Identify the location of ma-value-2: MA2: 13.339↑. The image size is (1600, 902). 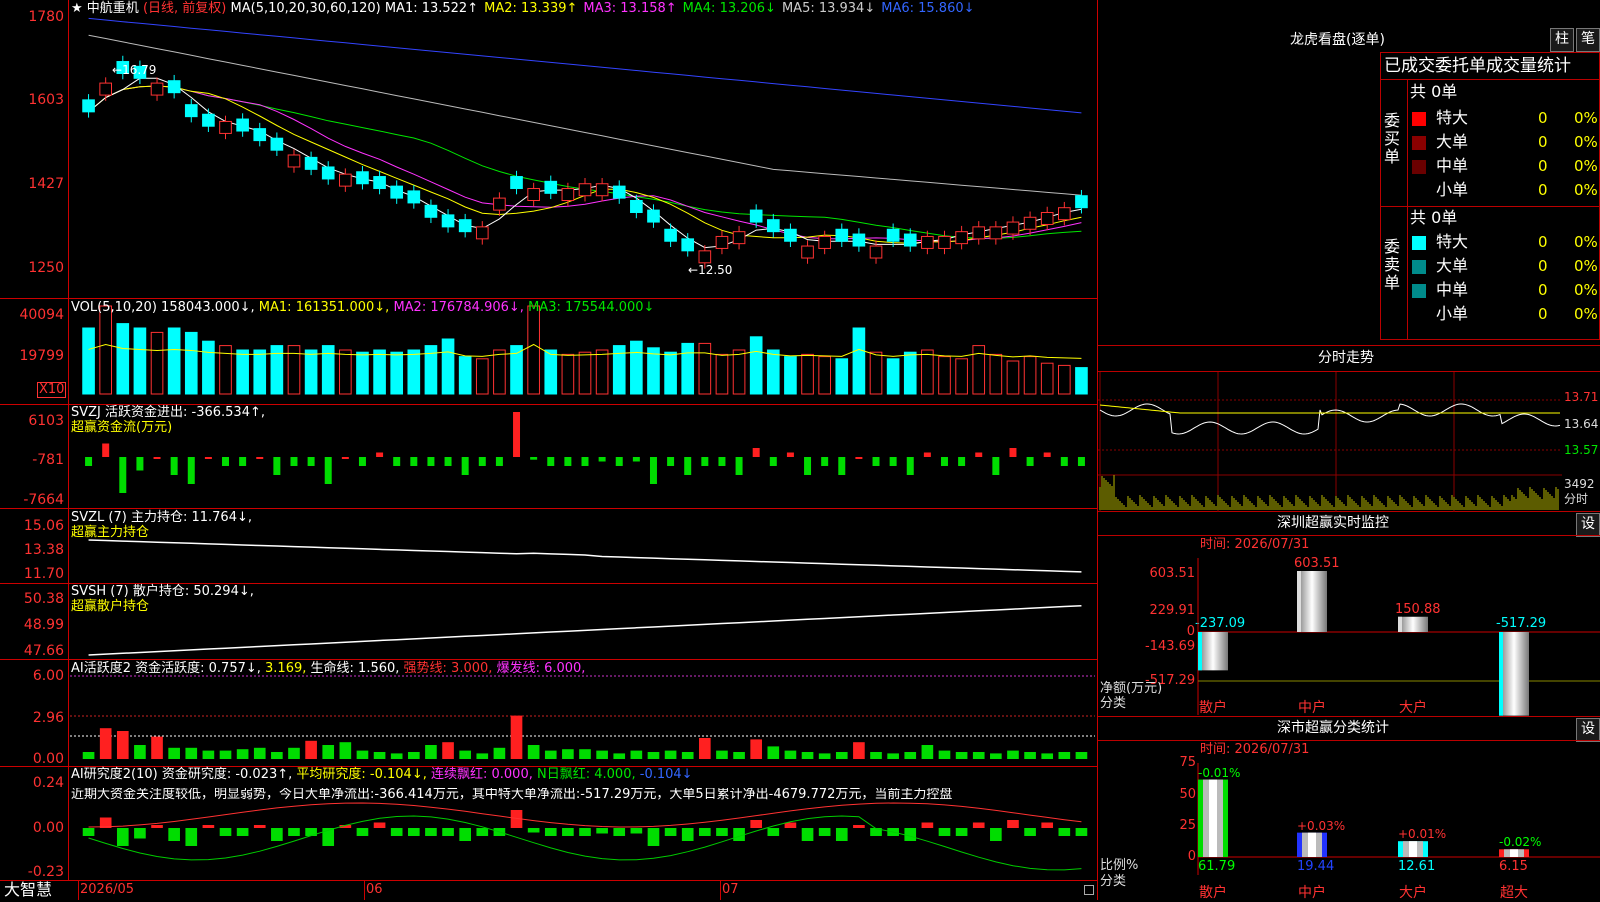
(531, 8).